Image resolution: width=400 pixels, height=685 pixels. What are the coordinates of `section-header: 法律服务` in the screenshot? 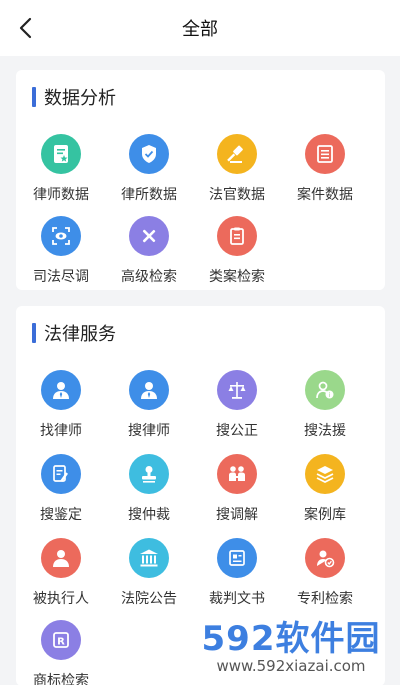 It's located at (74, 333).